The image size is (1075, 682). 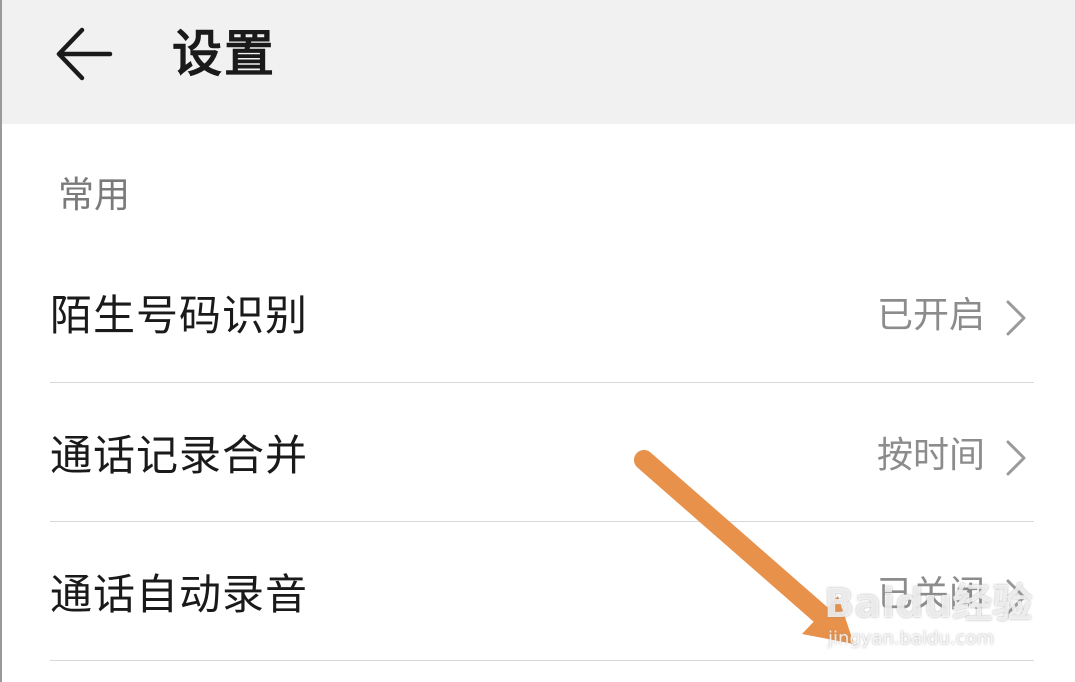 I want to click on setting-label: 通话记录合并, so click(x=179, y=455).